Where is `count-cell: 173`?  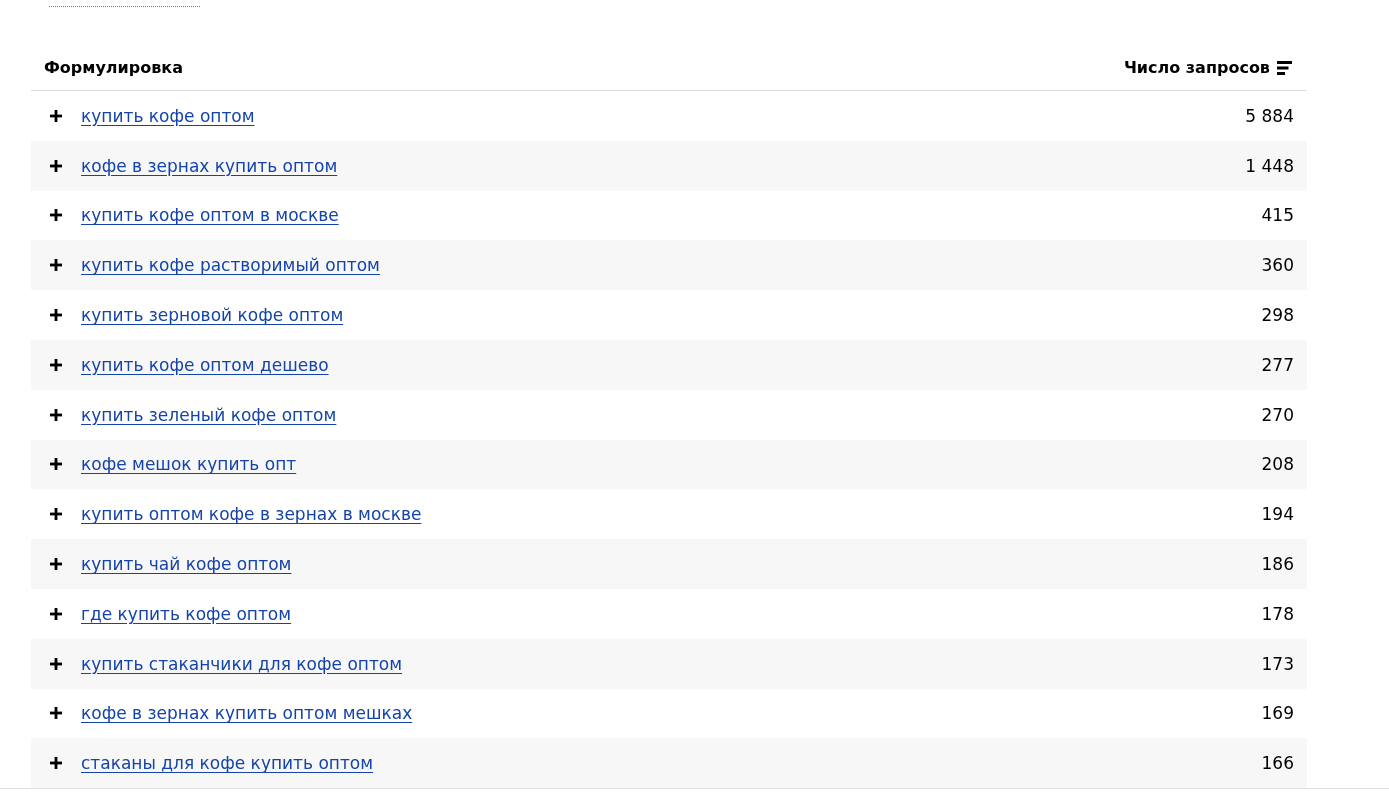
count-cell: 173 is located at coordinates (1277, 663).